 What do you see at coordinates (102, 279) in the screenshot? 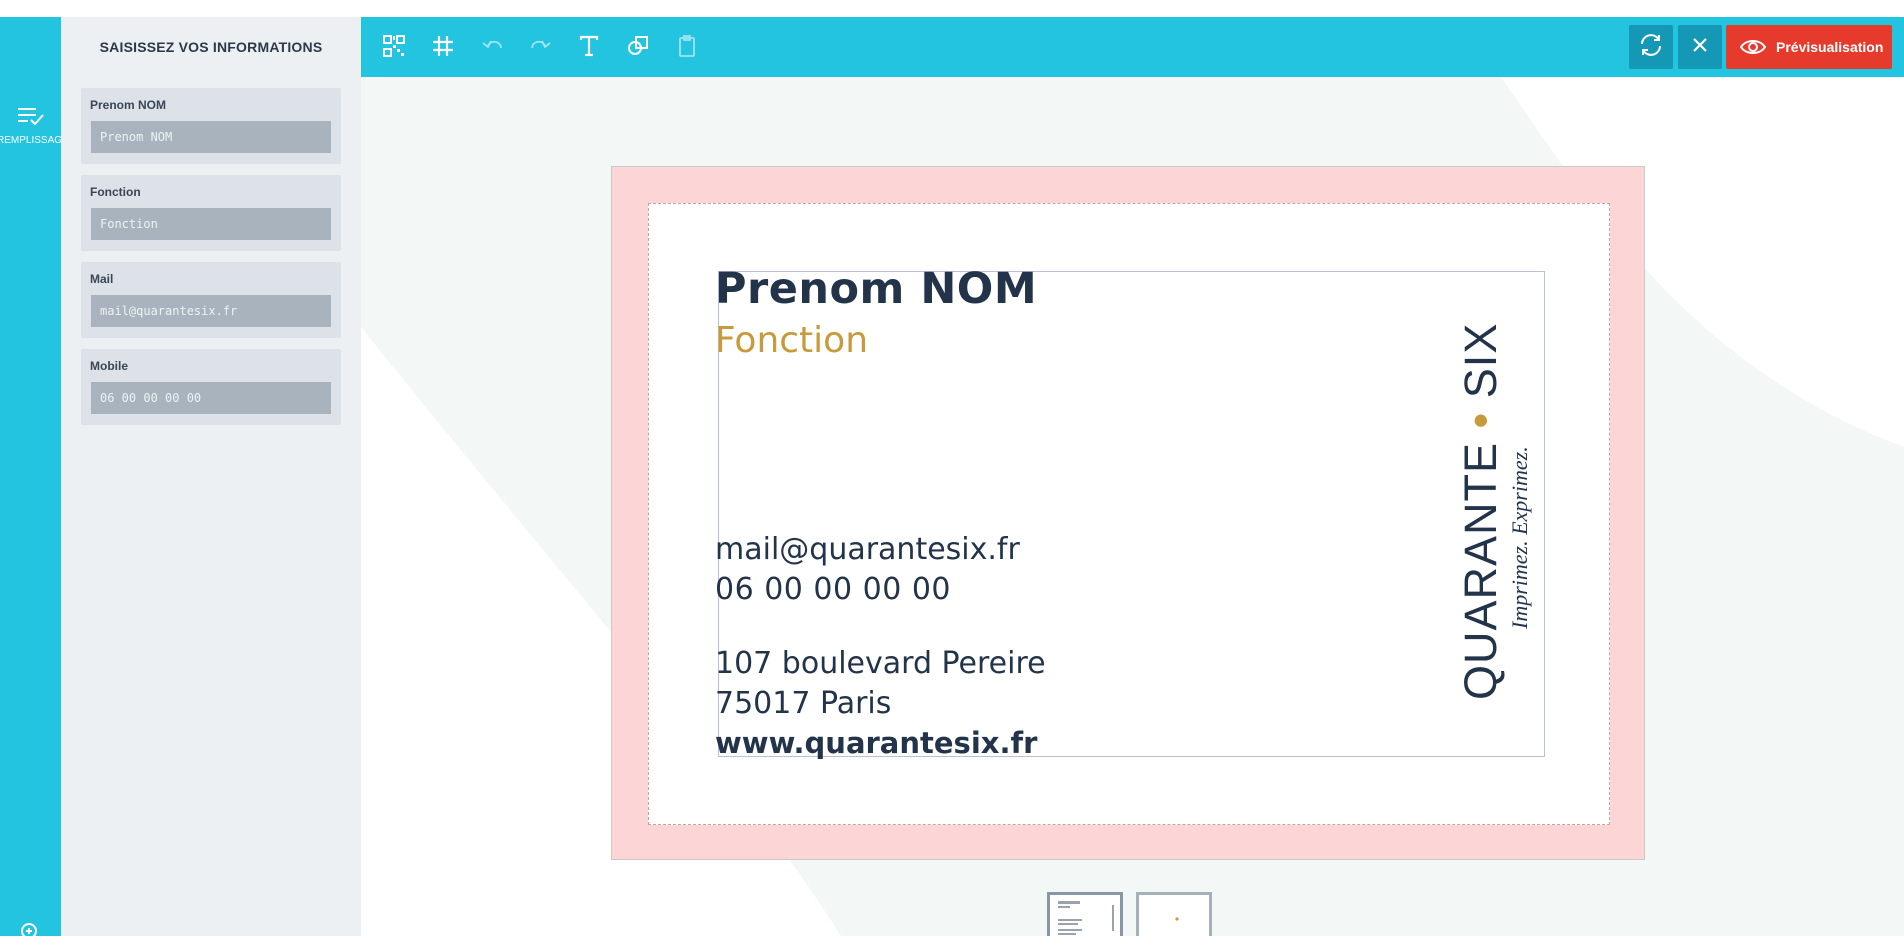
I see `field-label: Mail` at bounding box center [102, 279].